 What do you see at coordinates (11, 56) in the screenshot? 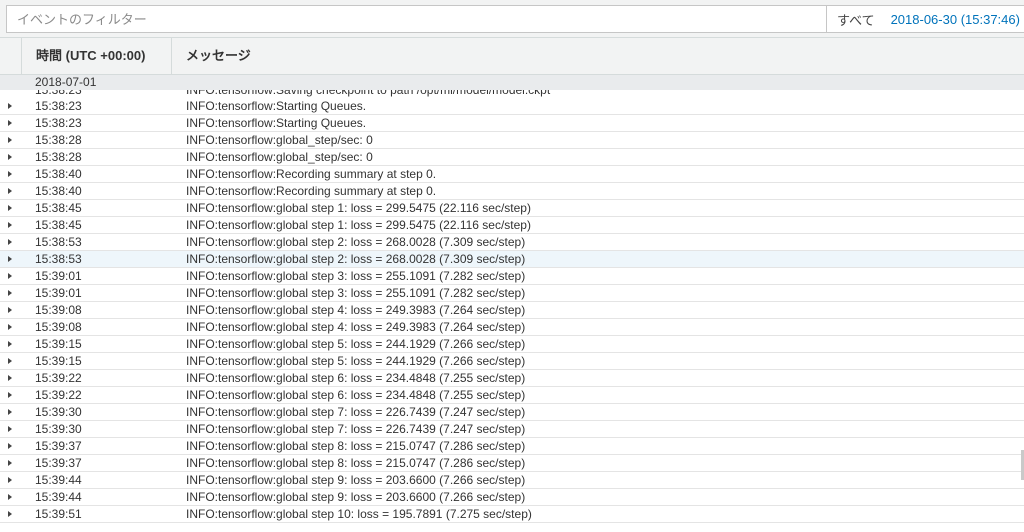
I see `expand-column-header` at bounding box center [11, 56].